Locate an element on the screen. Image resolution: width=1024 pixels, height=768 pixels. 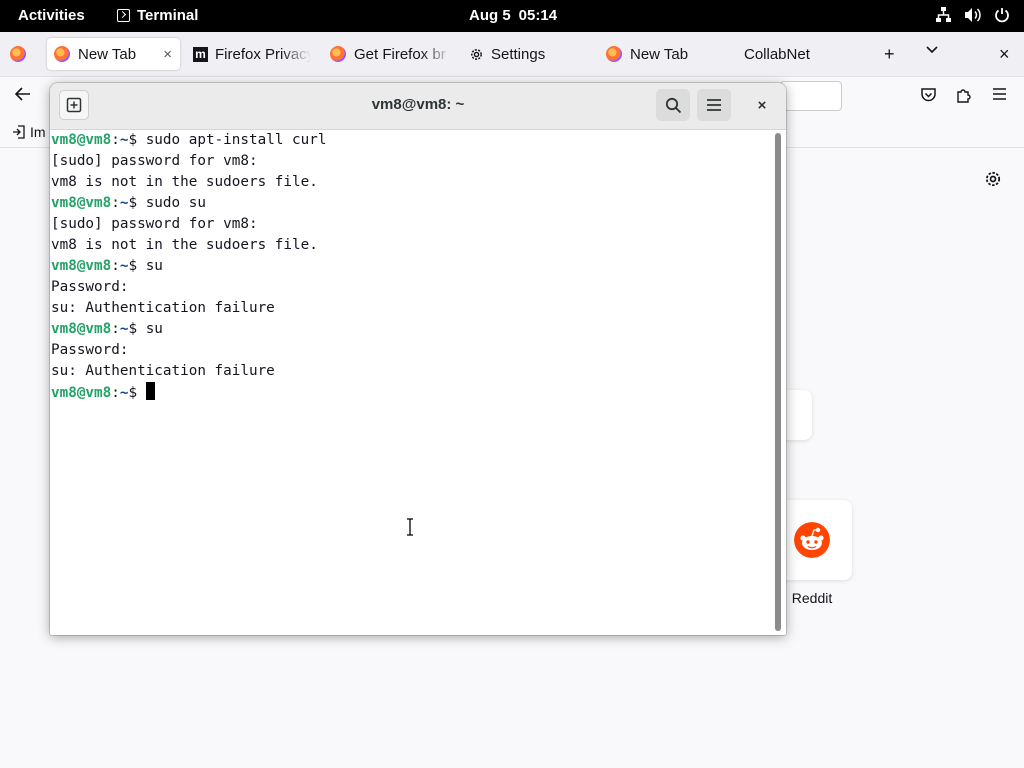
back-button is located at coordinates (23, 96).